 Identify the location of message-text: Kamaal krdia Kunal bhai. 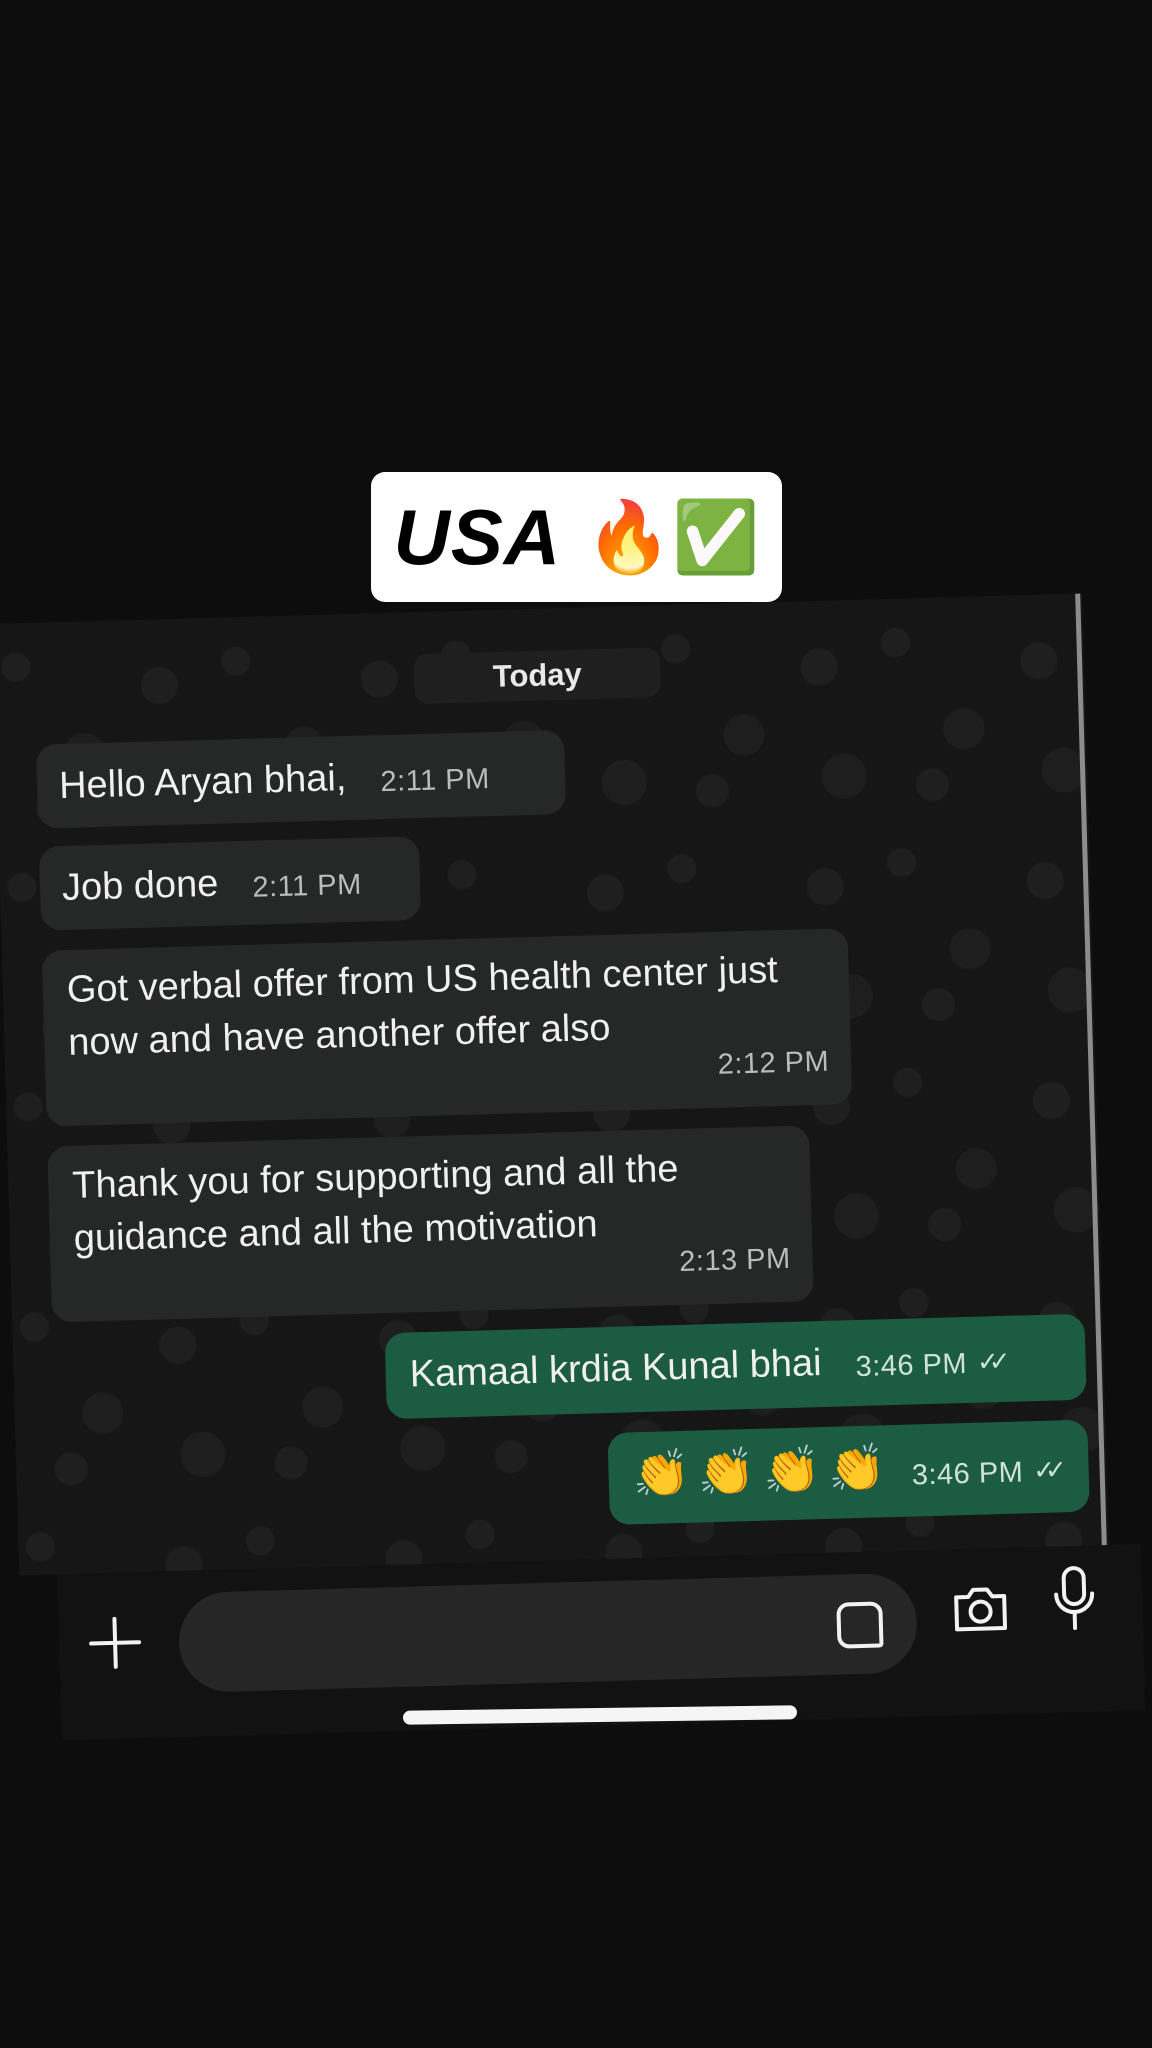
(616, 1369).